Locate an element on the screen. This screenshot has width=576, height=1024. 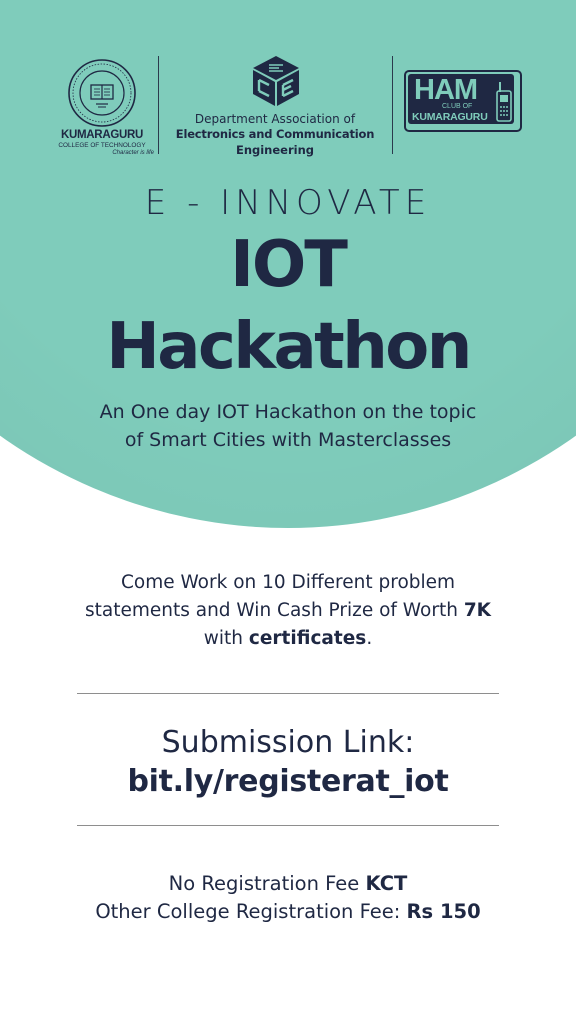
prize-amount: 7K is located at coordinates (477, 610).